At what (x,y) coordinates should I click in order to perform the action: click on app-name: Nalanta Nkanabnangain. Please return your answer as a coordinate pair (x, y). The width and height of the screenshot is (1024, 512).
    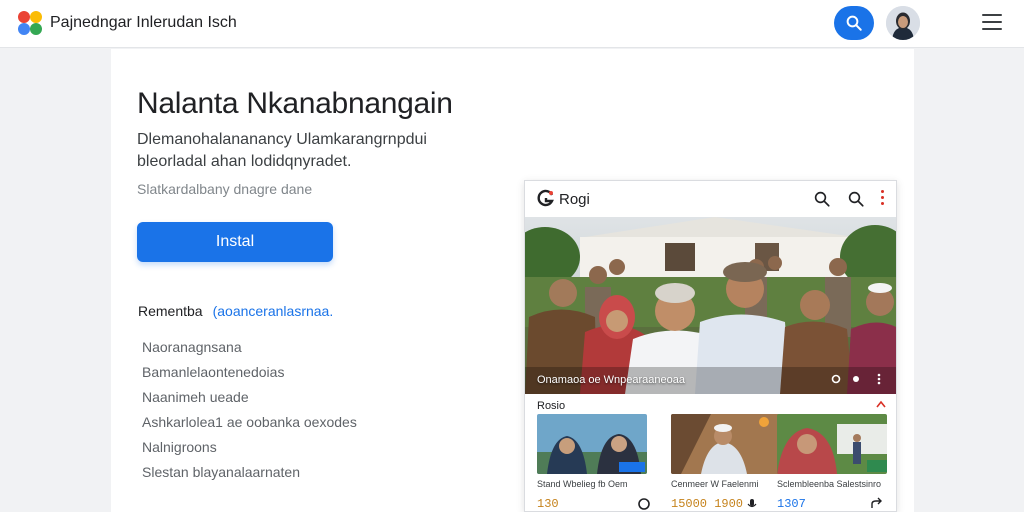
    Looking at the image, I should click on (295, 103).